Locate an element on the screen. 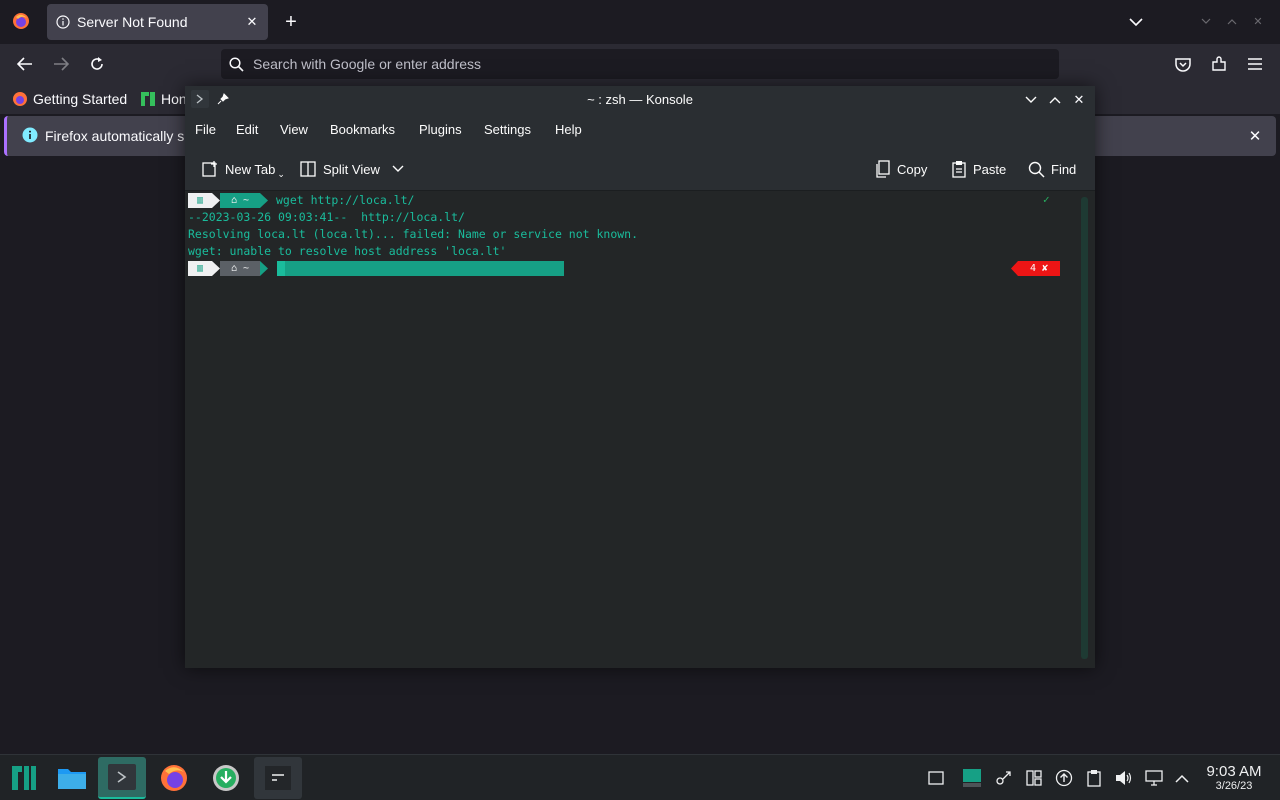 The height and width of the screenshot is (800, 1280). package-manager-icon is located at coordinates (1034, 778).